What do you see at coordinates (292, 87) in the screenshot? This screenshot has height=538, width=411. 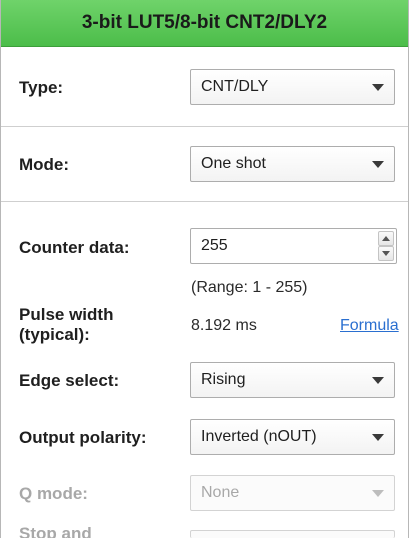 I see `type-dropdown: CNT/DLY` at bounding box center [292, 87].